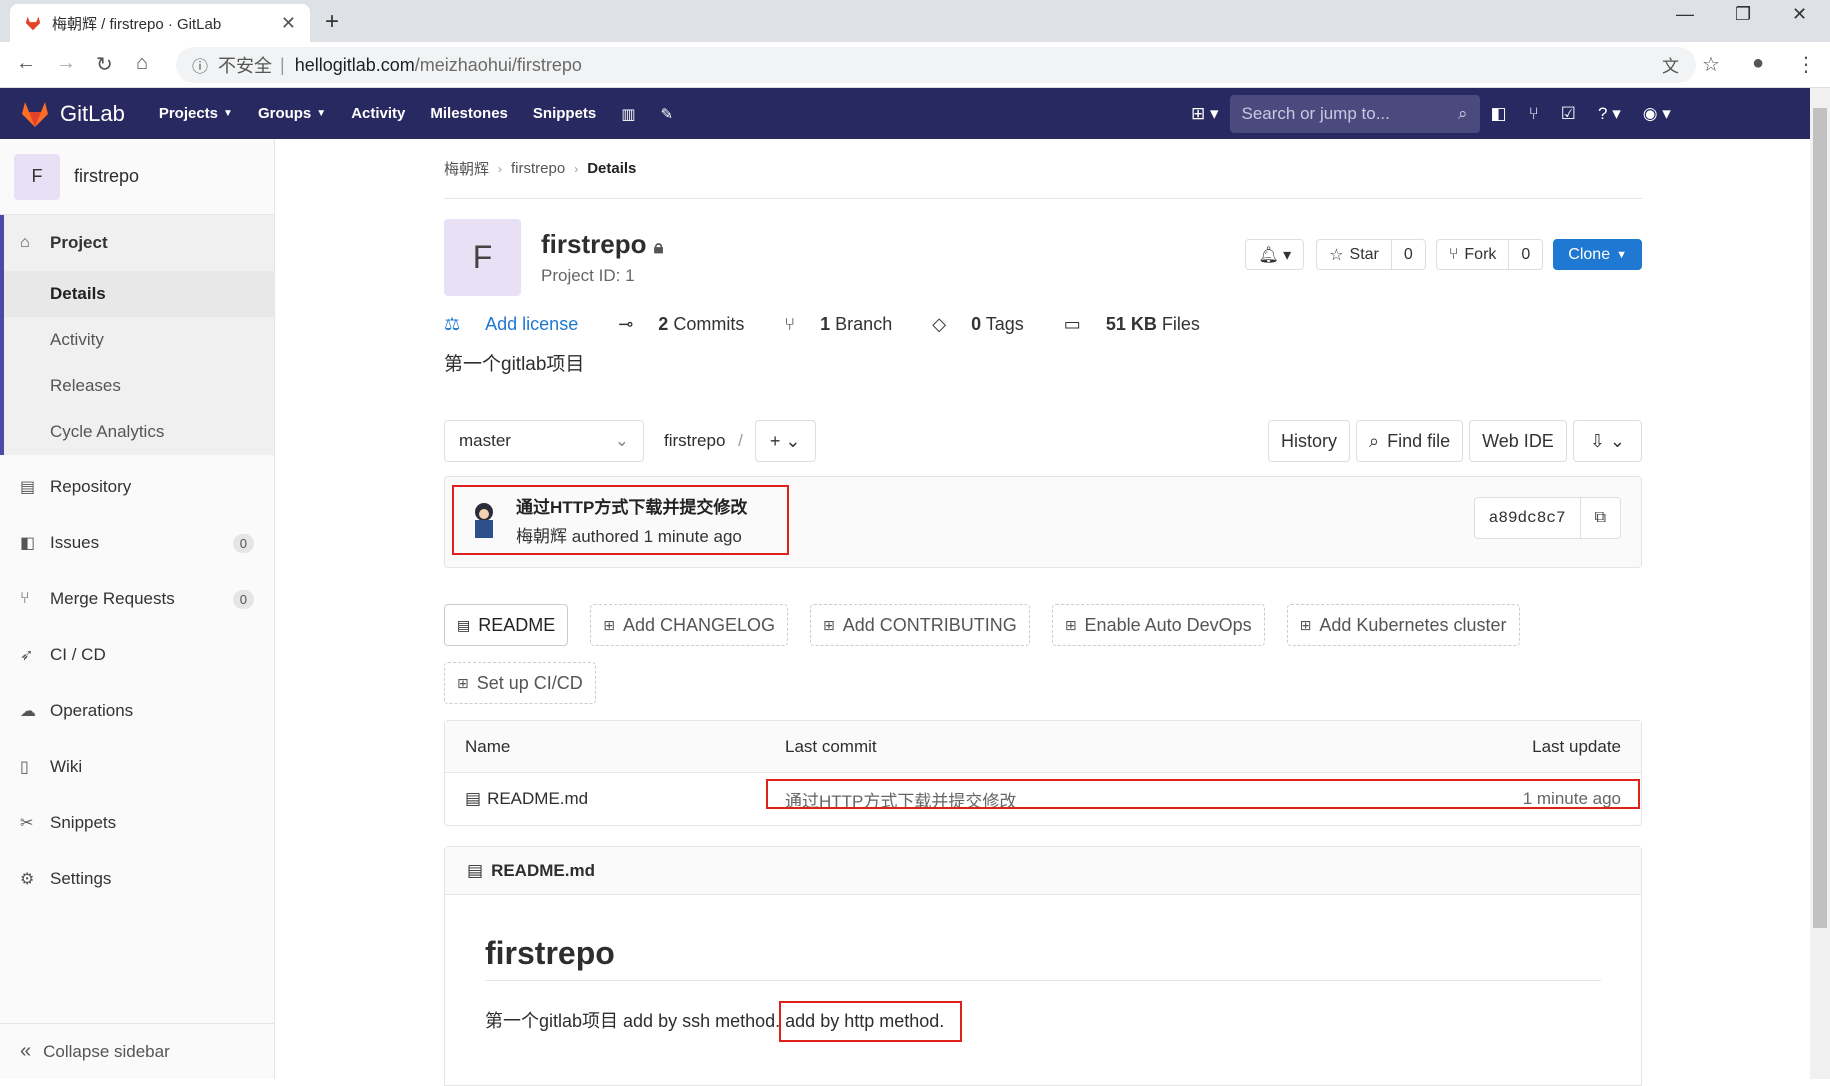 The image size is (1830, 1086). What do you see at coordinates (72, 114) in the screenshot?
I see `gitlab-logo: GitLab` at bounding box center [72, 114].